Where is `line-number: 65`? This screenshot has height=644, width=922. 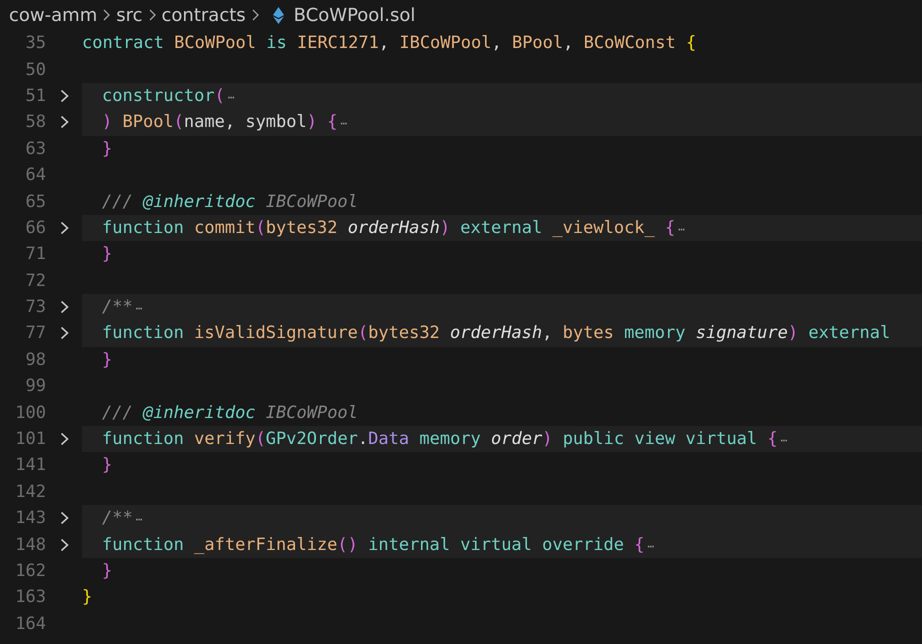 line-number: 65 is located at coordinates (35, 202).